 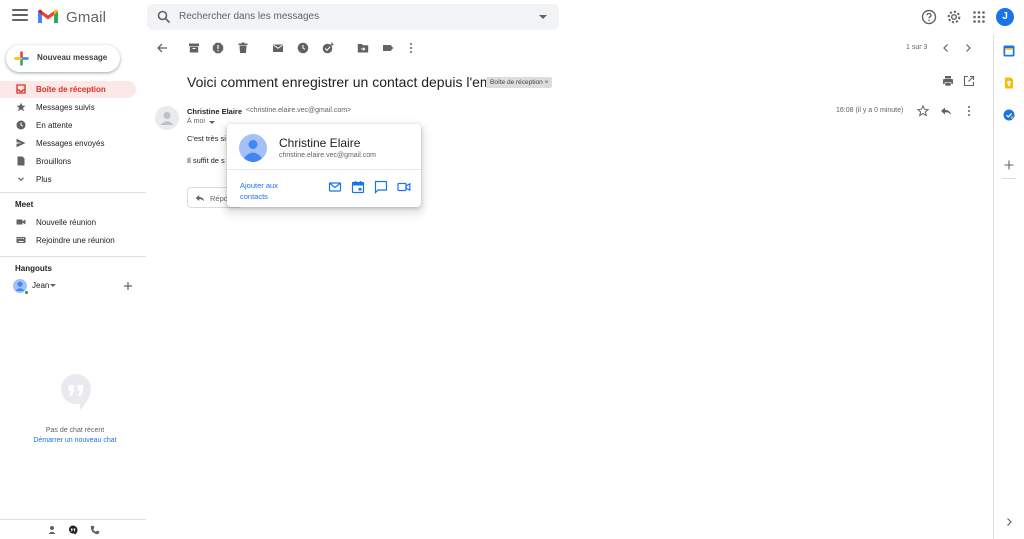 I want to click on calendar-app-icon, so click(x=1009, y=51).